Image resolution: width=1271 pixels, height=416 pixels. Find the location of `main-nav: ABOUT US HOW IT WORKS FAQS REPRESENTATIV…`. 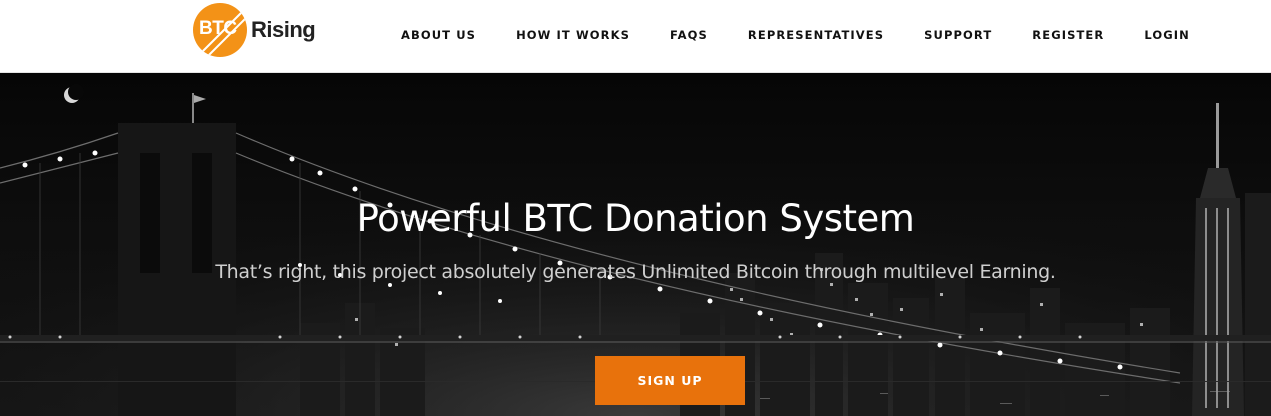

main-nav: ABOUT US HOW IT WORKS FAQS REPRESENTATIV… is located at coordinates (795, 35).